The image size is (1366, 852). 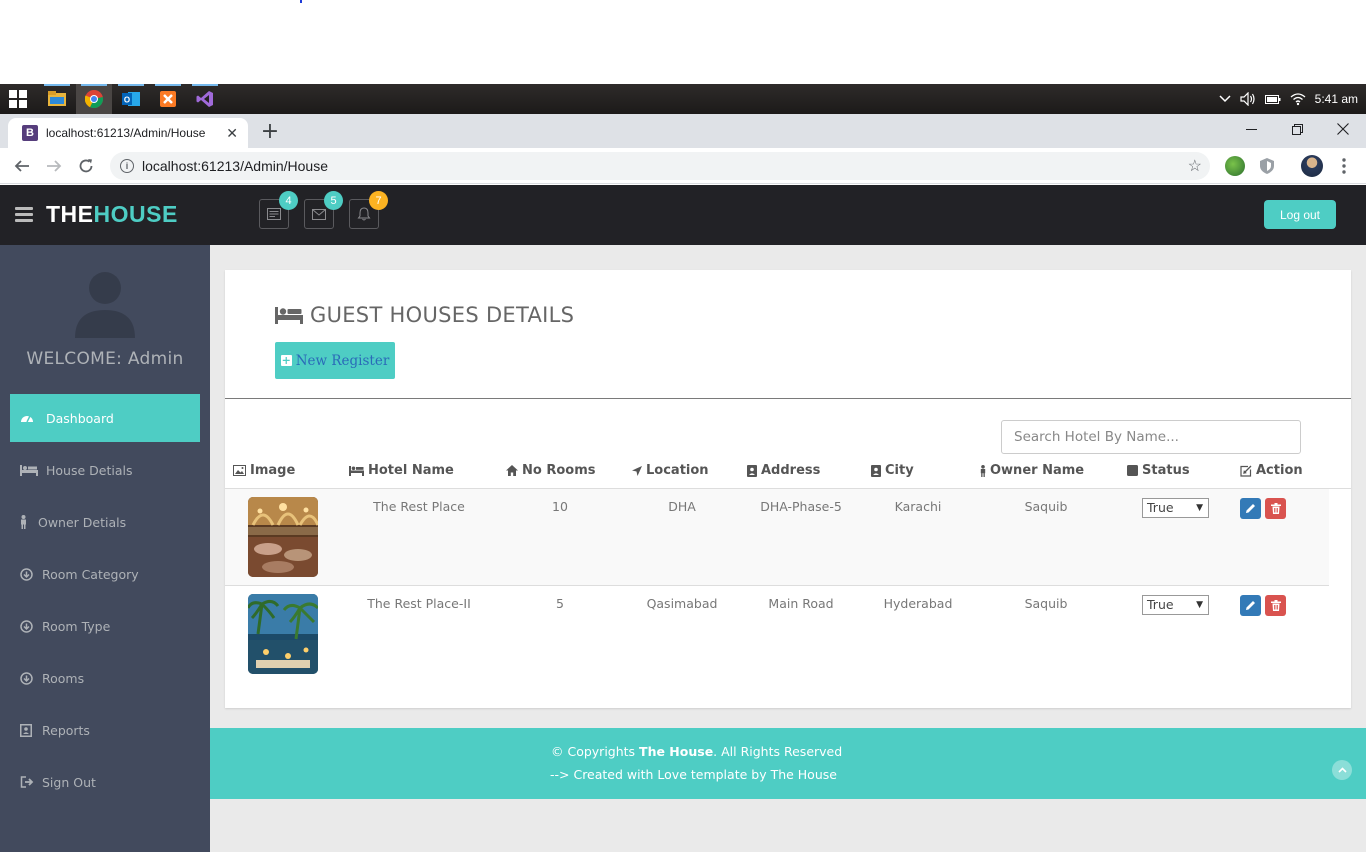 What do you see at coordinates (319, 214) in the screenshot?
I see `envelope-icon` at bounding box center [319, 214].